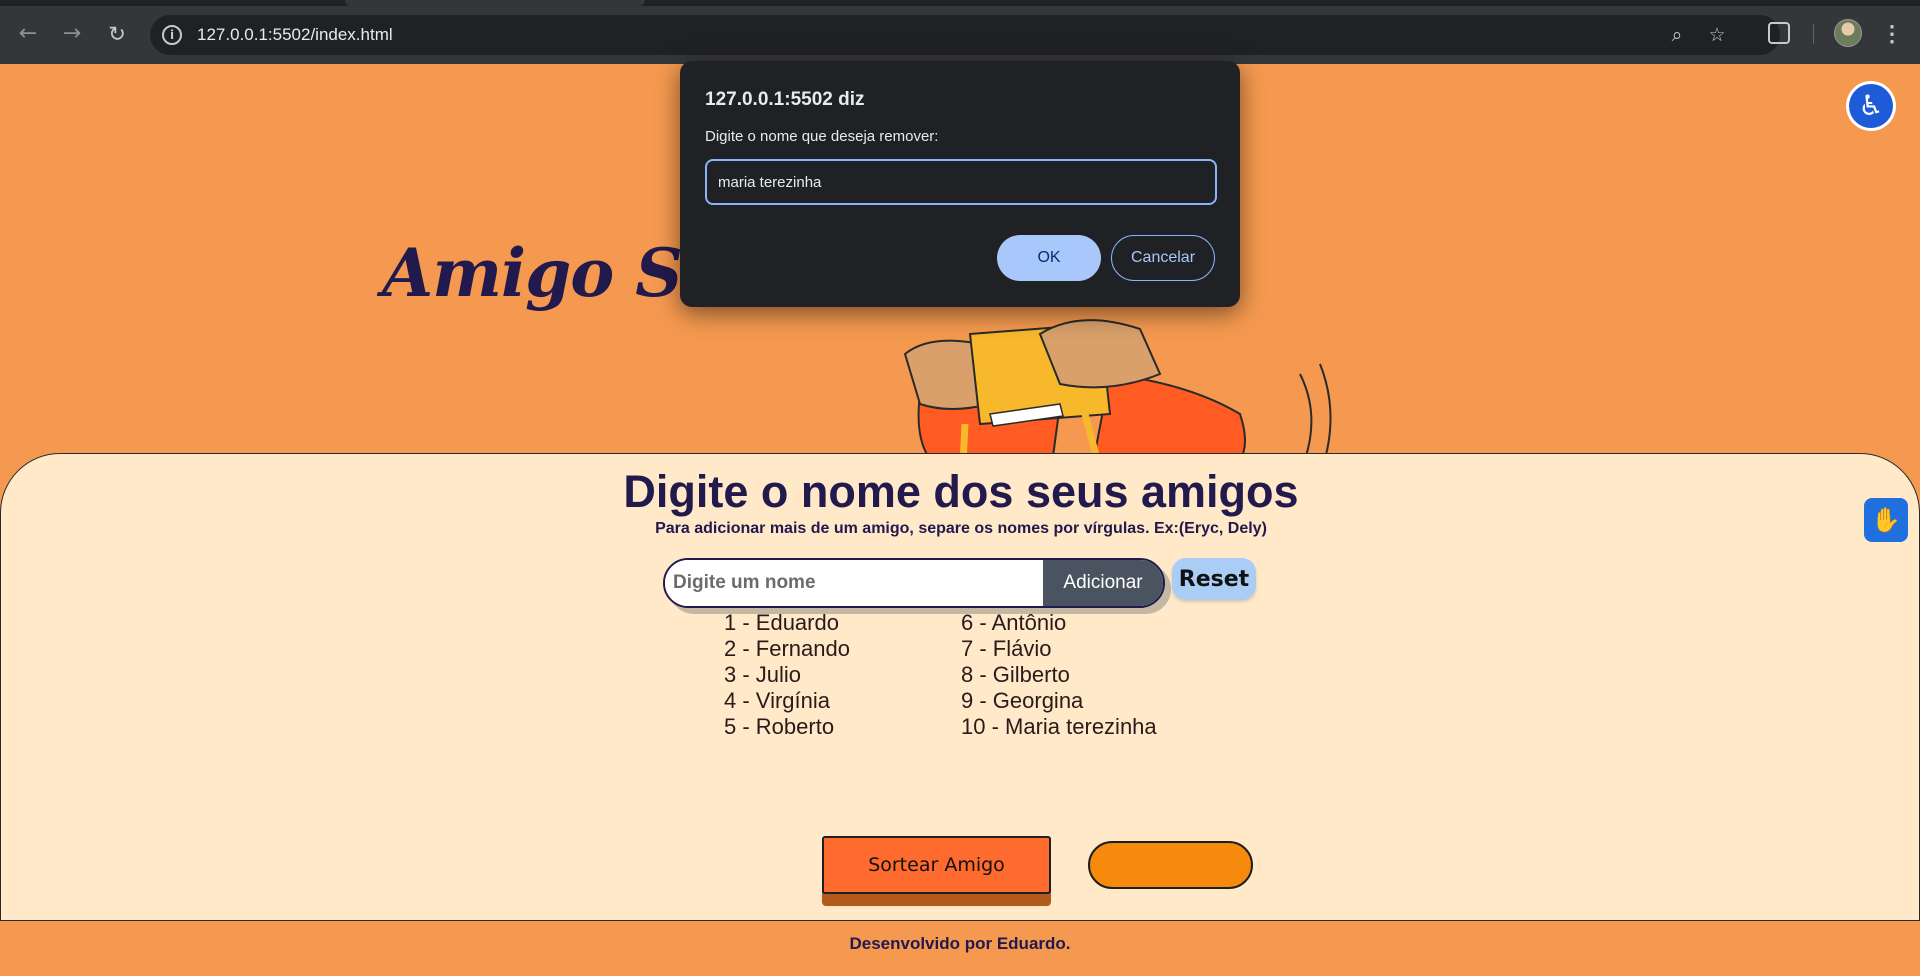 This screenshot has height=976, width=1920. What do you see at coordinates (1022, 700) in the screenshot?
I see `list-item: 9 - Georgina` at bounding box center [1022, 700].